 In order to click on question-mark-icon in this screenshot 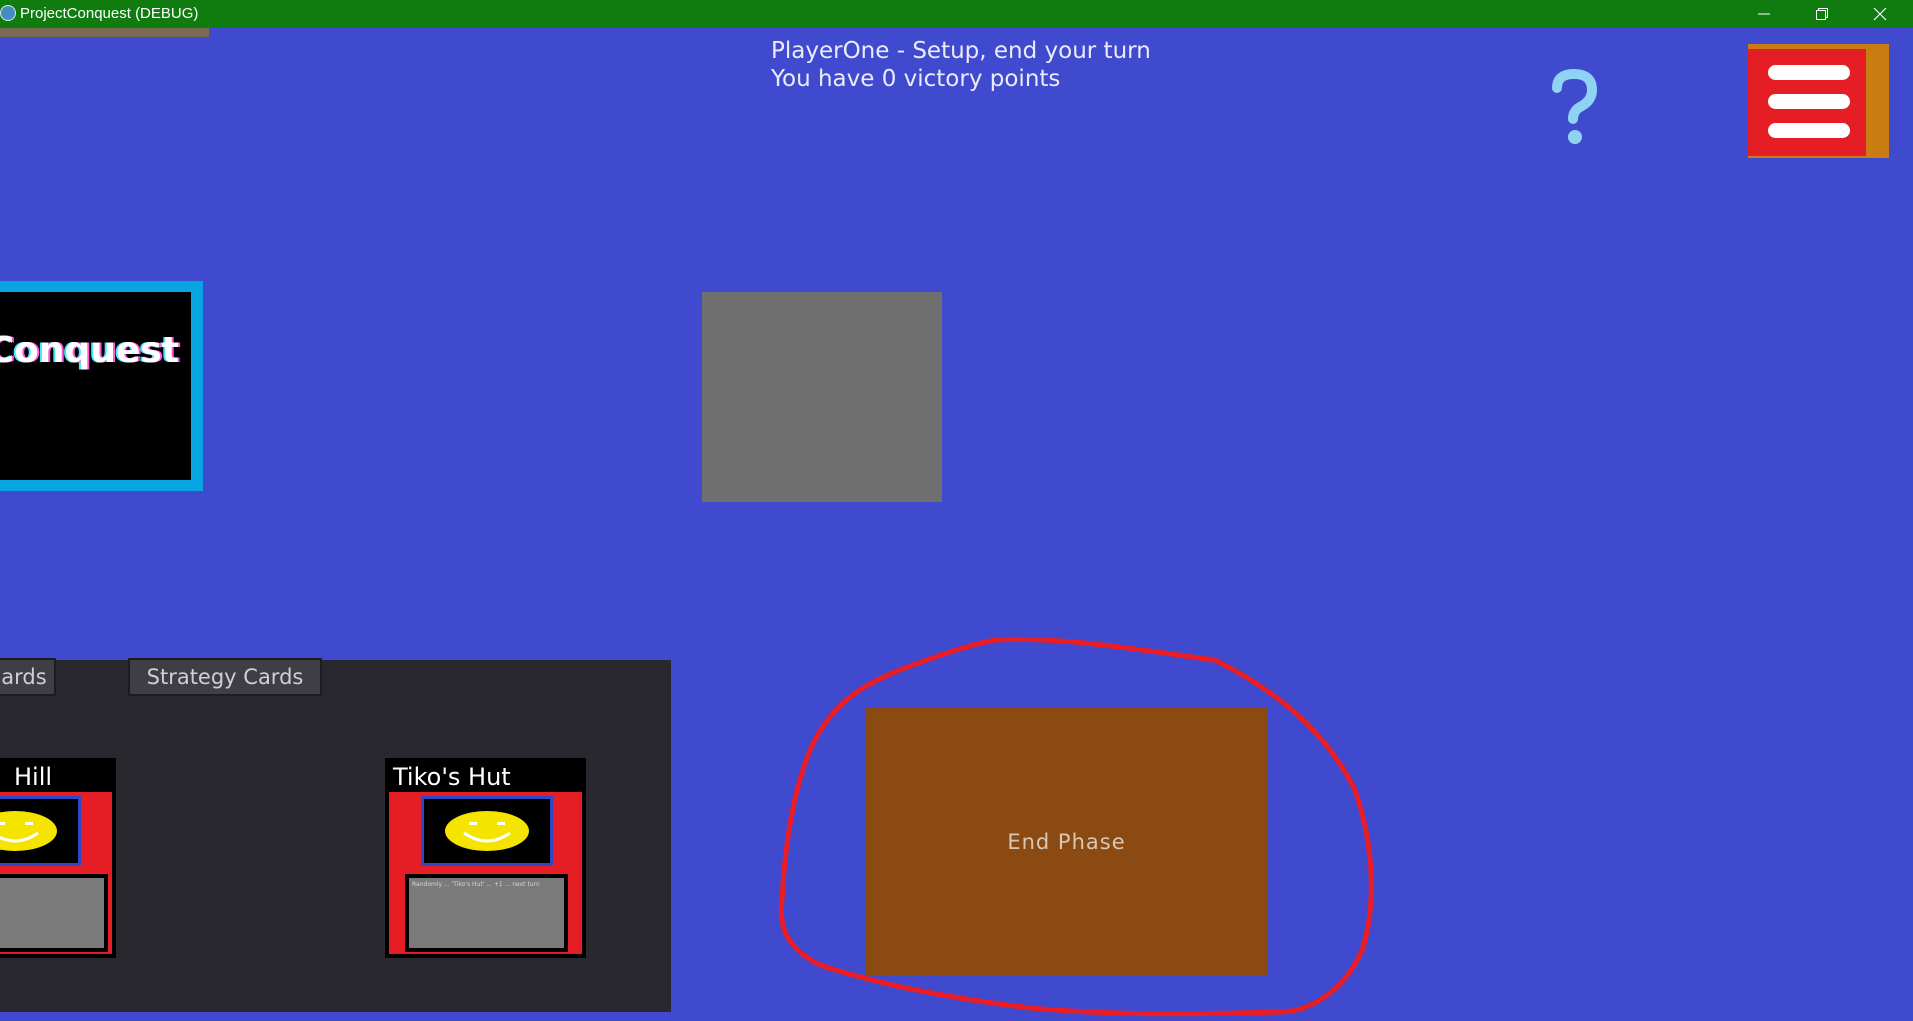, I will do `click(1585, 108)`.